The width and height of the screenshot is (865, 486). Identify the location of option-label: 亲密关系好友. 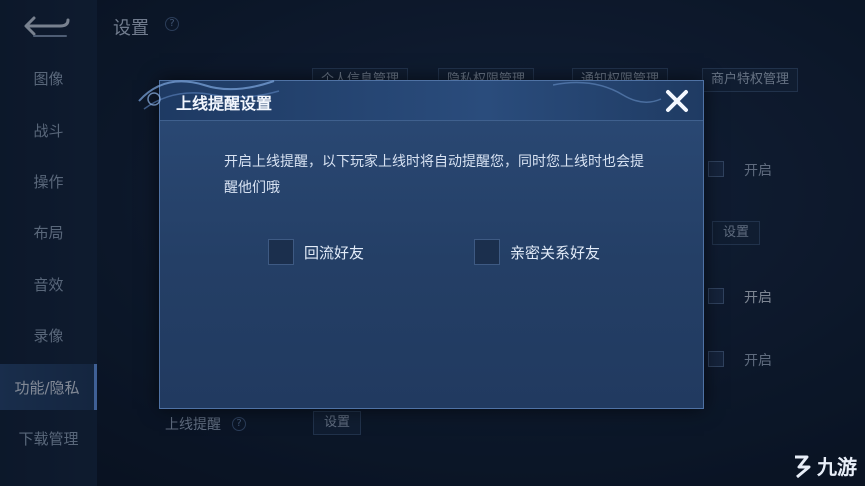
(555, 252).